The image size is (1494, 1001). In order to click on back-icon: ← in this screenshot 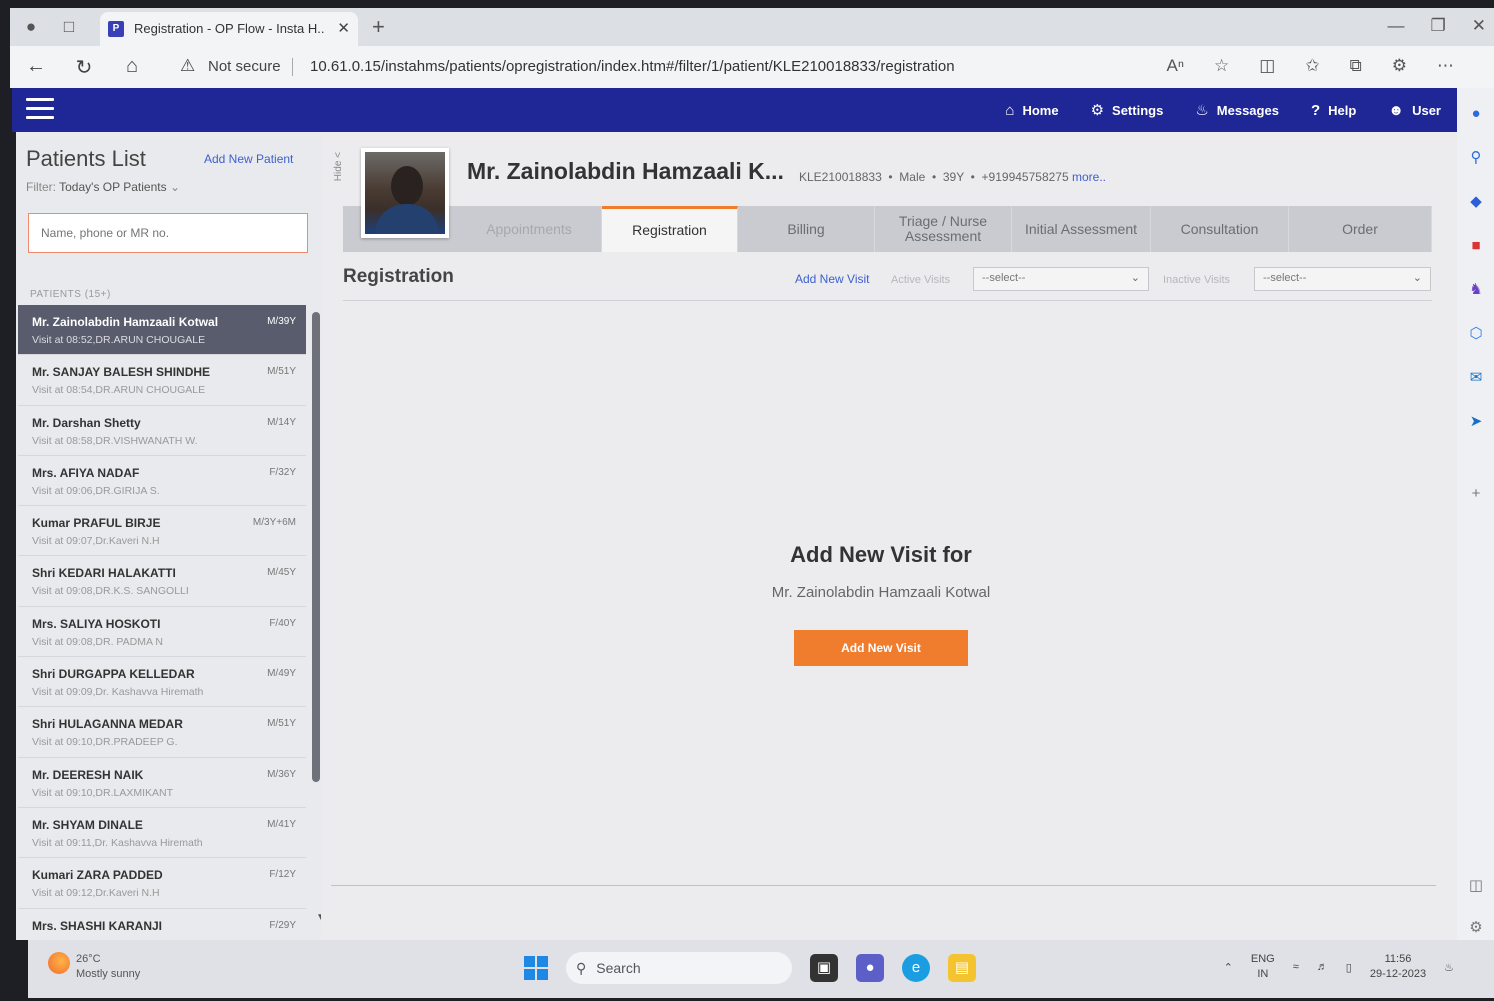, I will do `click(36, 66)`.